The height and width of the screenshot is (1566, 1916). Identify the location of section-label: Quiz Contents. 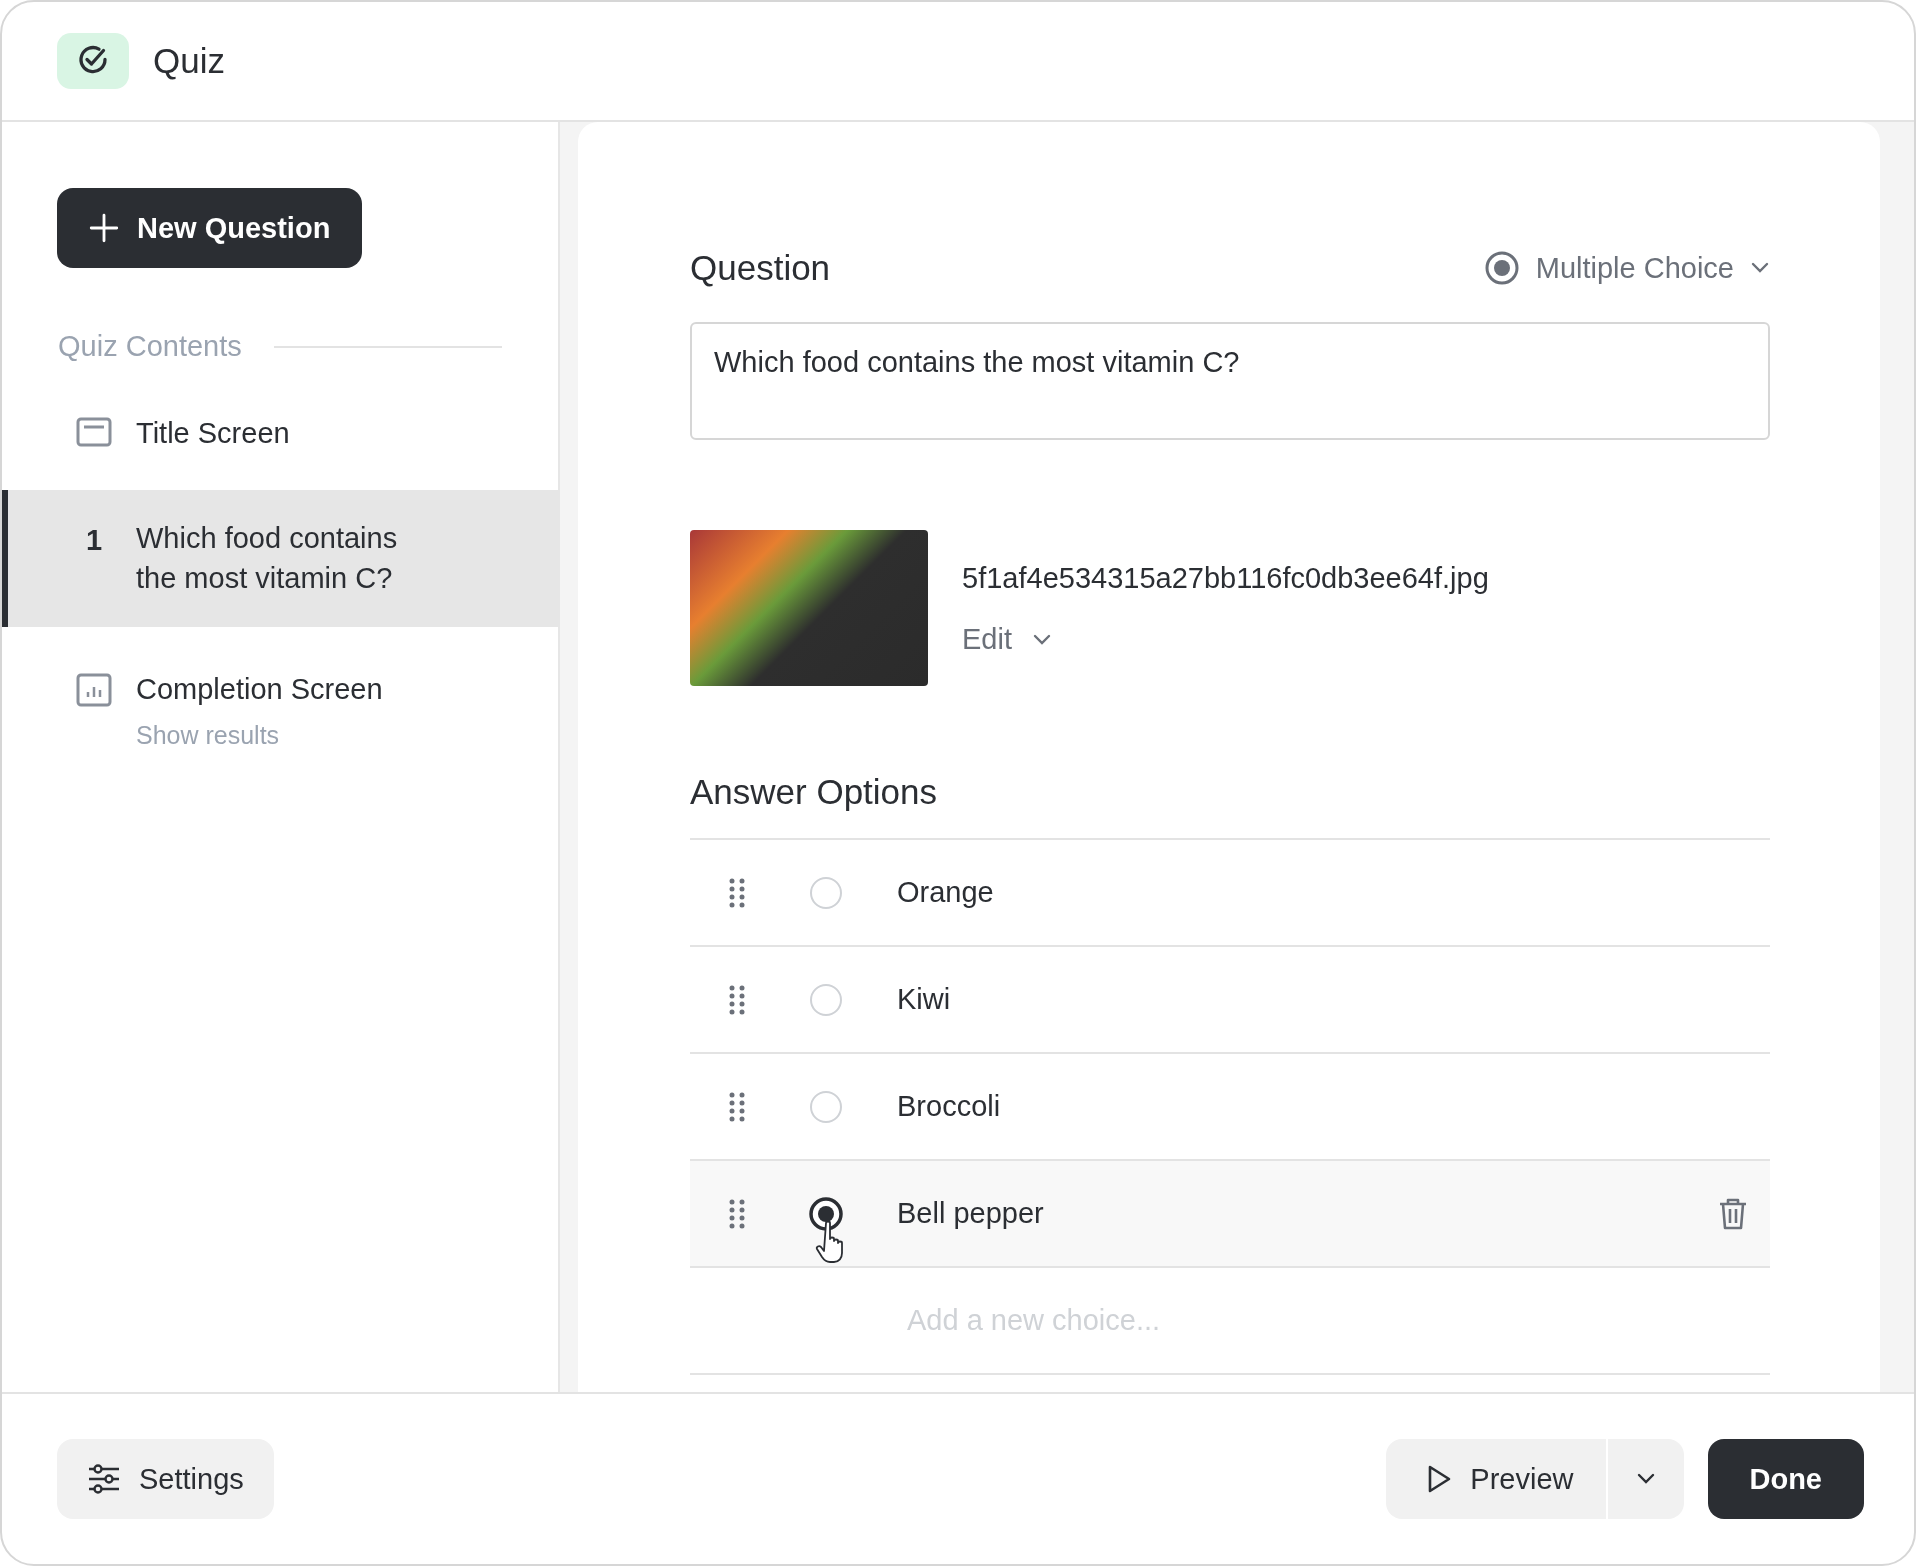
(150, 346).